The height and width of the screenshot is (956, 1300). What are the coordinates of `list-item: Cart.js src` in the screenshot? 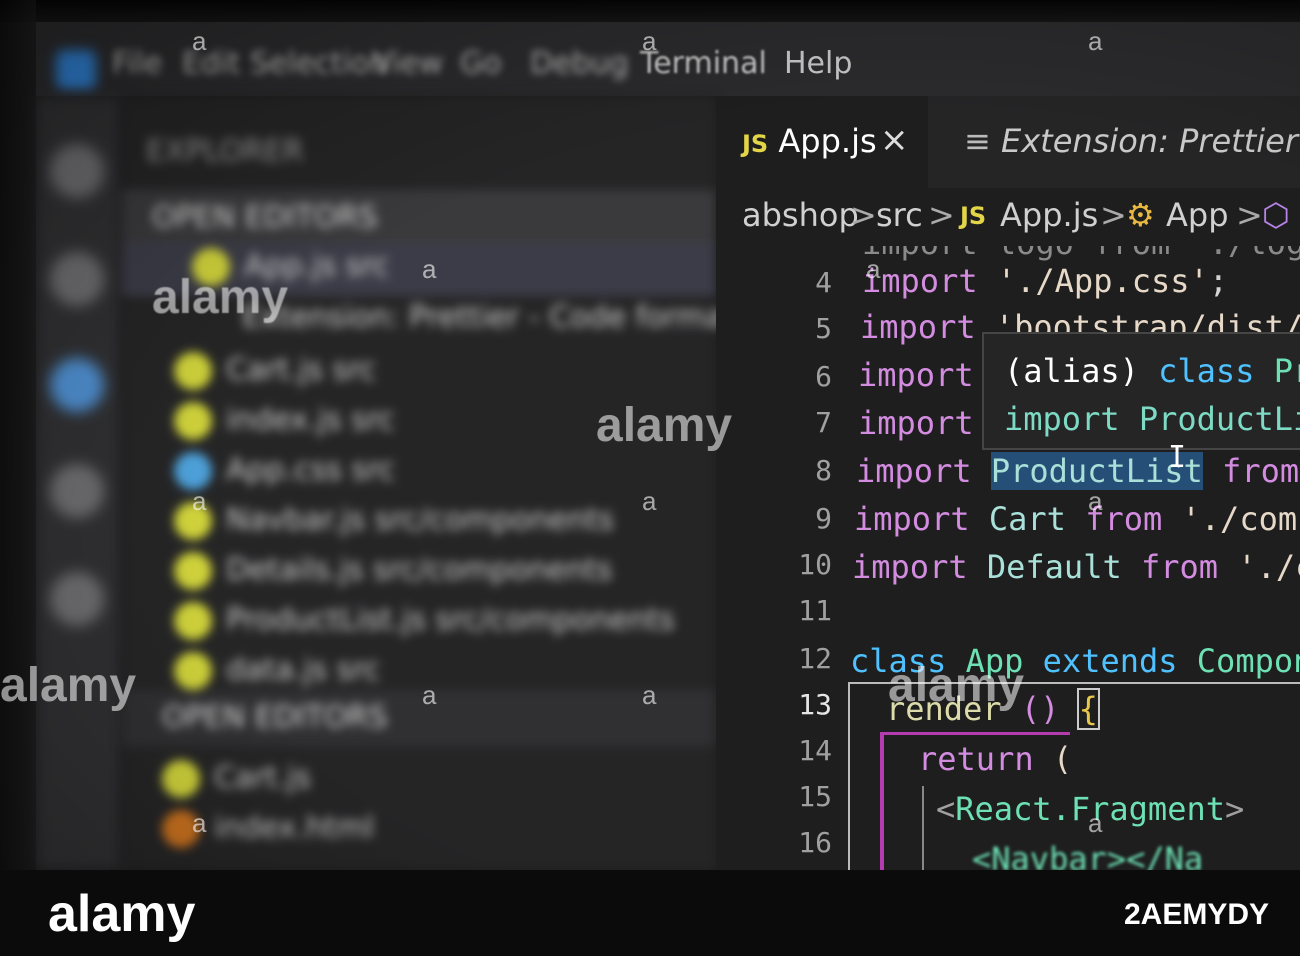 It's located at (275, 371).